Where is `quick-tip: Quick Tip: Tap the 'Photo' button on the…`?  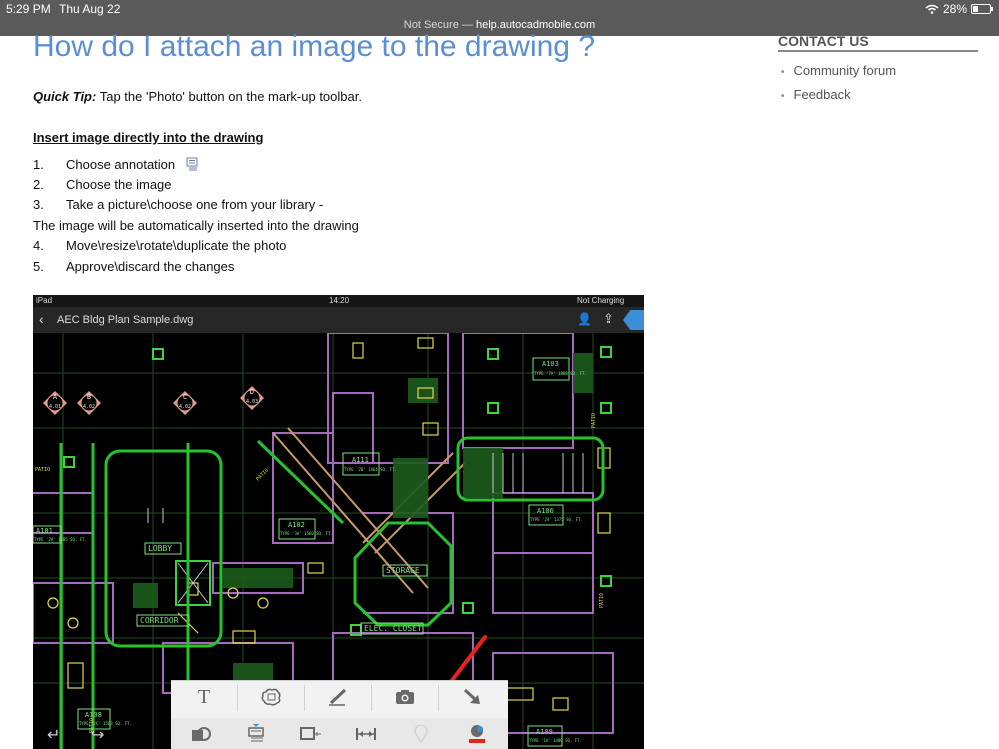 quick-tip: Quick Tip: Tap the 'Photo' button on the… is located at coordinates (197, 96).